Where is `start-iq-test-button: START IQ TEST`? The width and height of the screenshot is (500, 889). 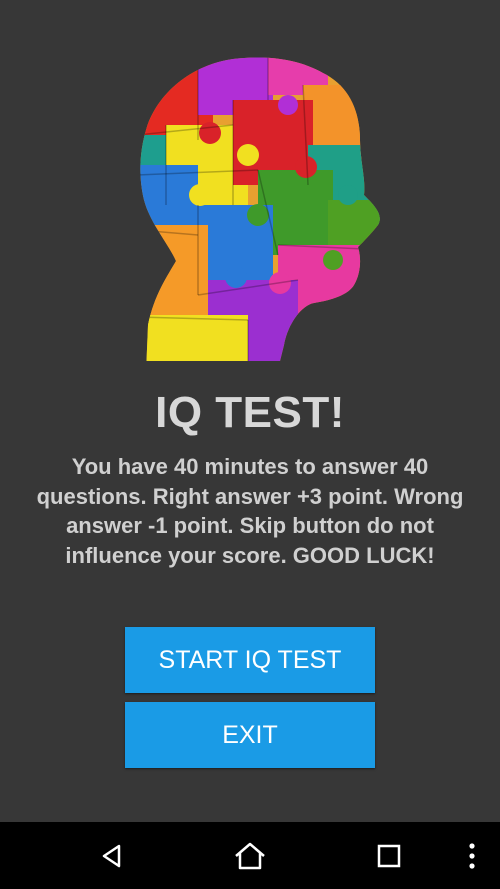 start-iq-test-button: START IQ TEST is located at coordinates (250, 660).